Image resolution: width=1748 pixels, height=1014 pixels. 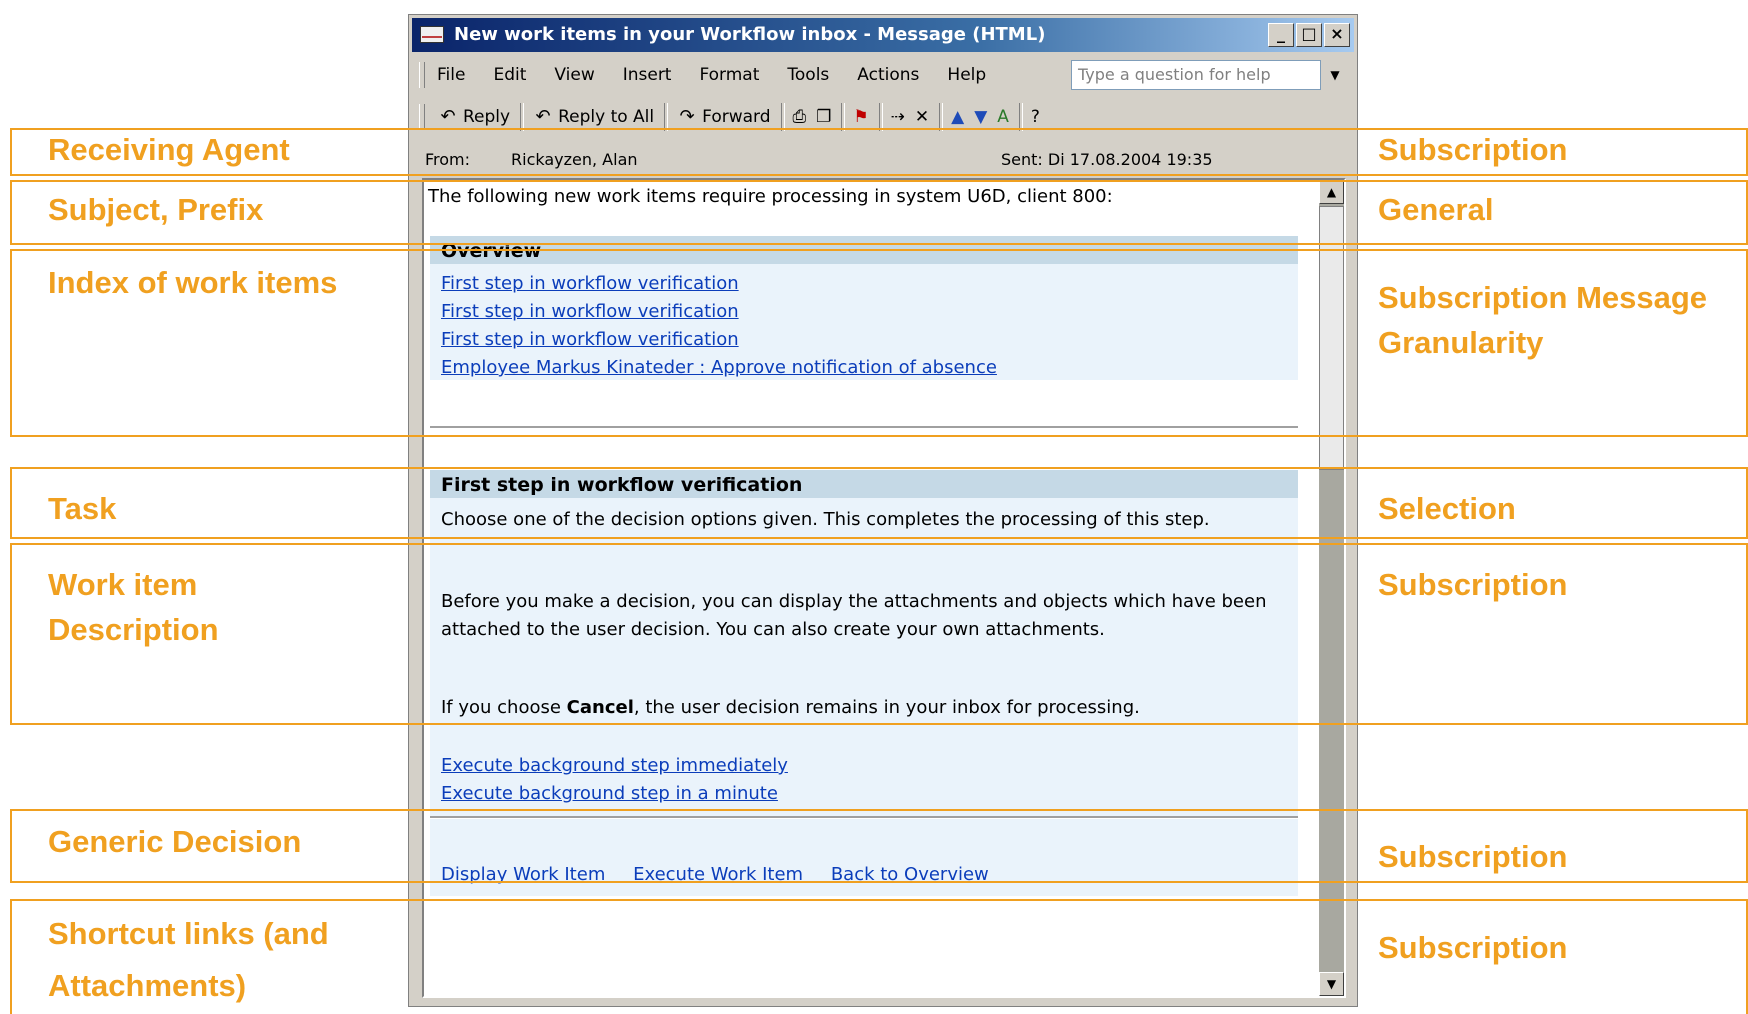 I want to click on reply-all-icon: ↶, so click(x=543, y=116).